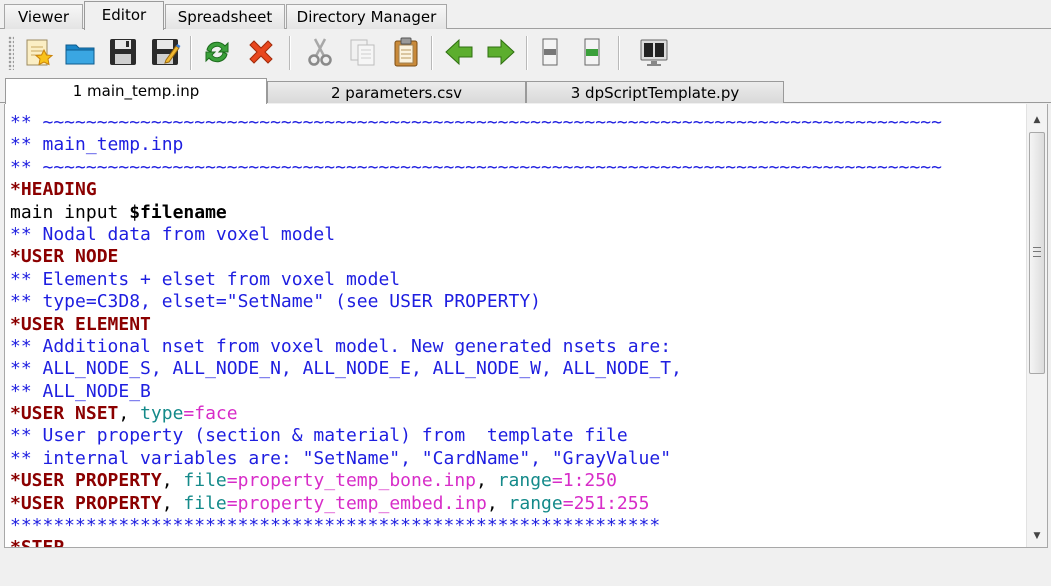  Describe the element at coordinates (476, 145) in the screenshot. I see `code-line: ** main_temp.inp` at that location.